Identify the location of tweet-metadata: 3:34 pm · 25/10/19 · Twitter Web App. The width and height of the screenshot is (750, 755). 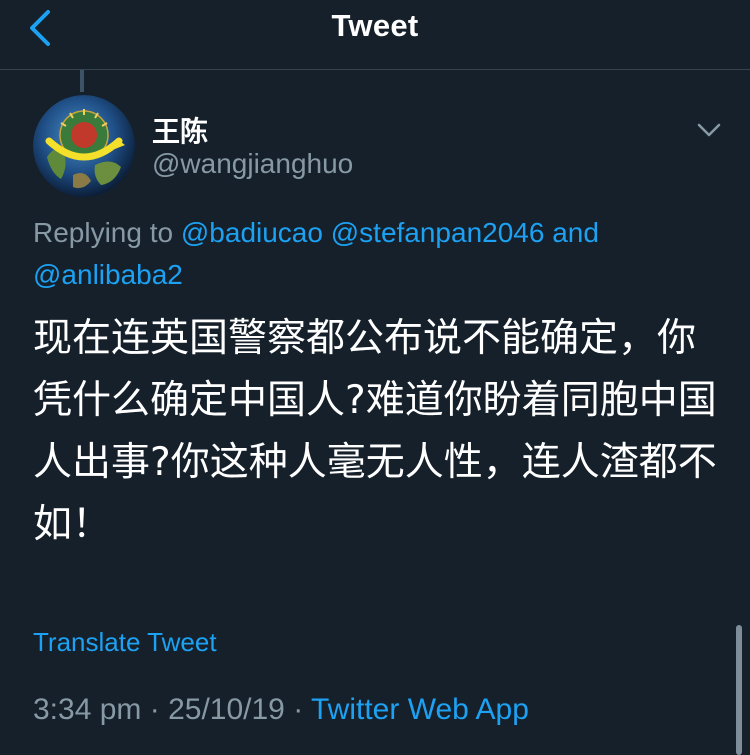
(281, 710).